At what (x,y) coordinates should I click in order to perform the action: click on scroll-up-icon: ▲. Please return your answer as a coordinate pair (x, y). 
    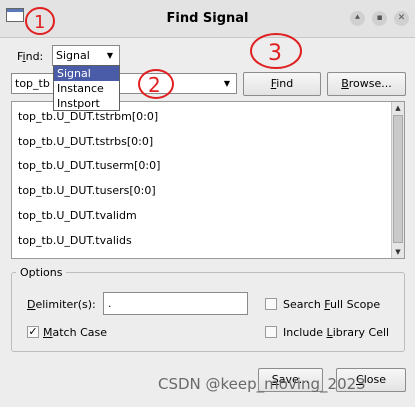
    Looking at the image, I should click on (398, 108).